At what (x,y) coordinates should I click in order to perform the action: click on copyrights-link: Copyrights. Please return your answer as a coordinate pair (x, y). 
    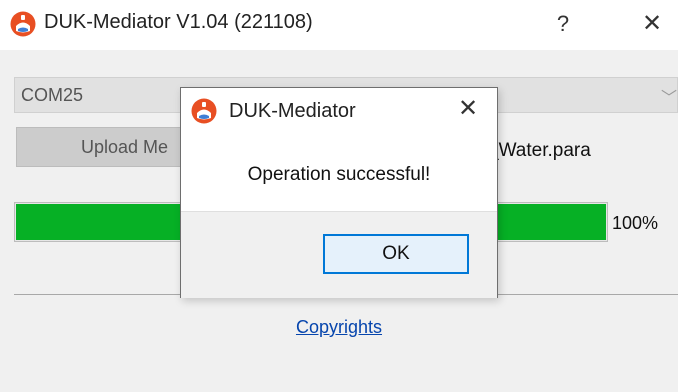
    Looking at the image, I should click on (339, 327).